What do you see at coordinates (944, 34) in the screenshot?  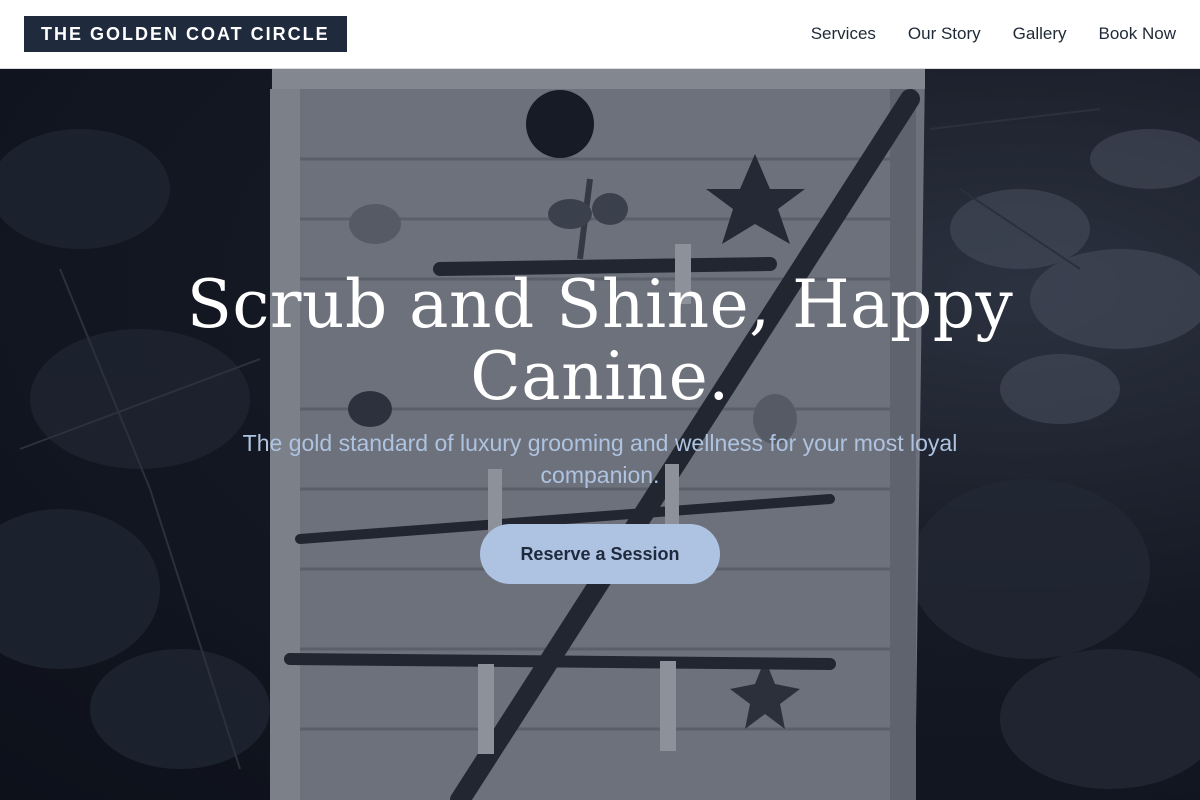 I see `nav-link-our-story: Our Story` at bounding box center [944, 34].